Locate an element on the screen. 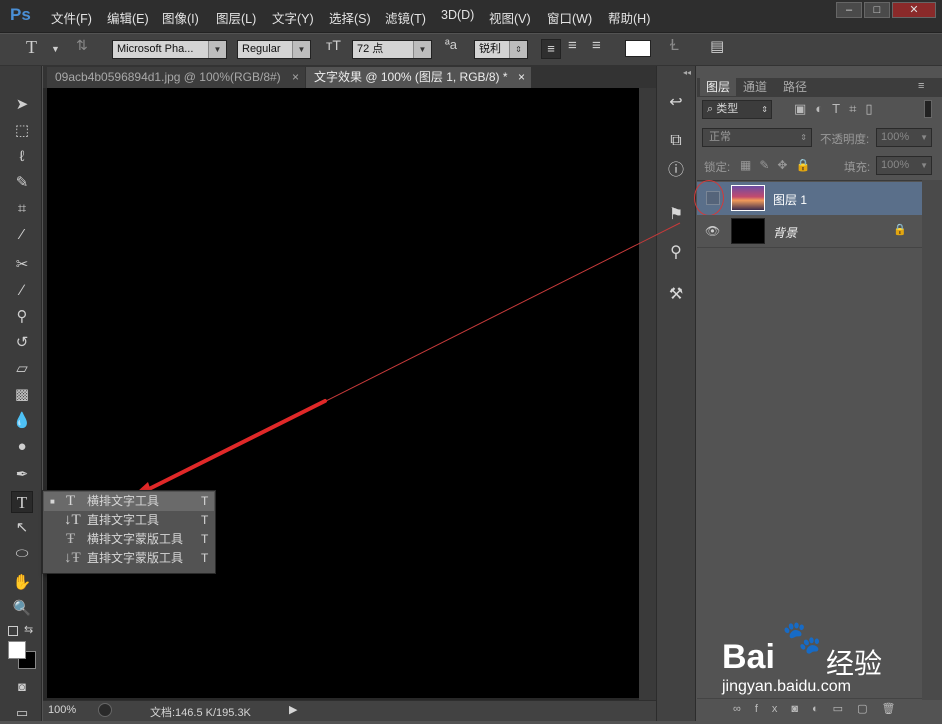 This screenshot has width=942, height=724. flyout-label: 直排文字工具 is located at coordinates (123, 520).